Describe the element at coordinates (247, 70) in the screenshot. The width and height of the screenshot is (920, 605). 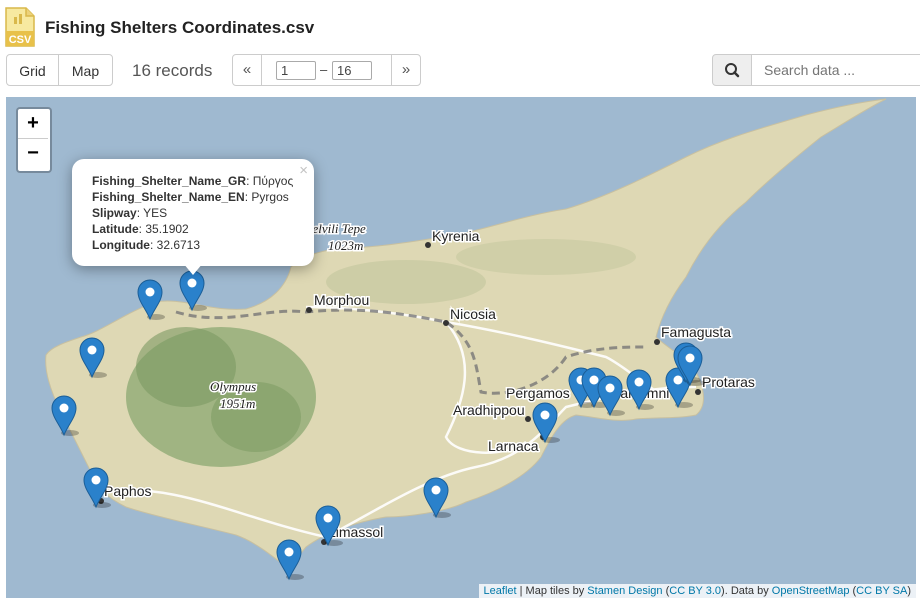
I see `pager-prev-button: «` at that location.